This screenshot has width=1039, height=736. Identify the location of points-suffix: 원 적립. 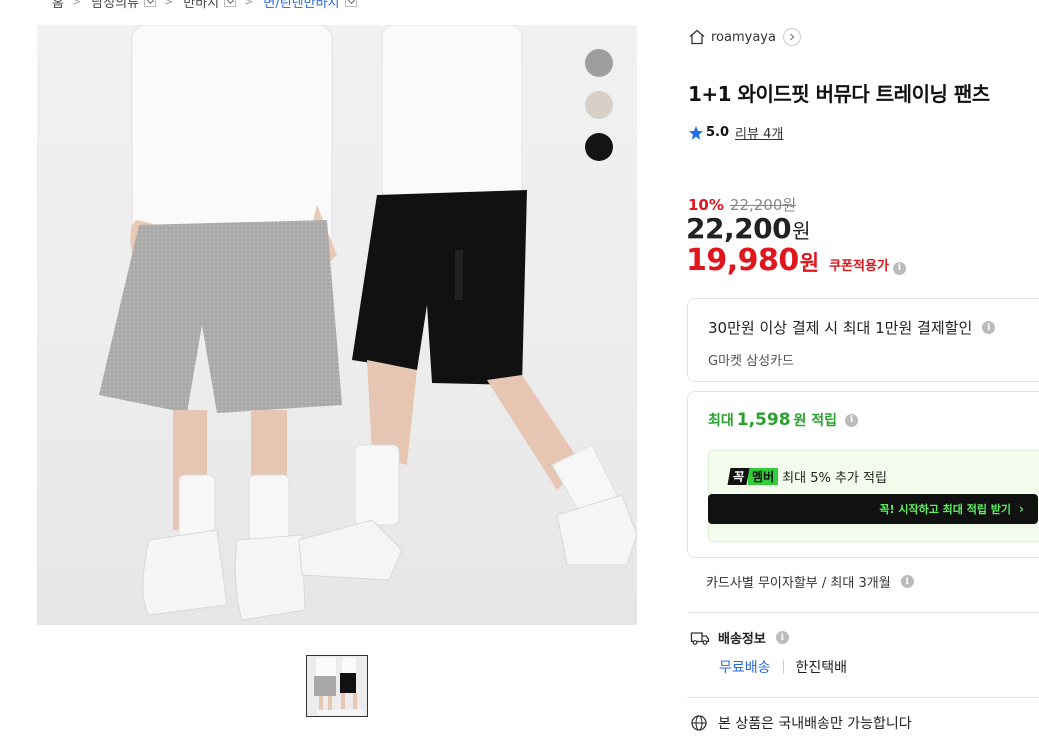
(815, 421).